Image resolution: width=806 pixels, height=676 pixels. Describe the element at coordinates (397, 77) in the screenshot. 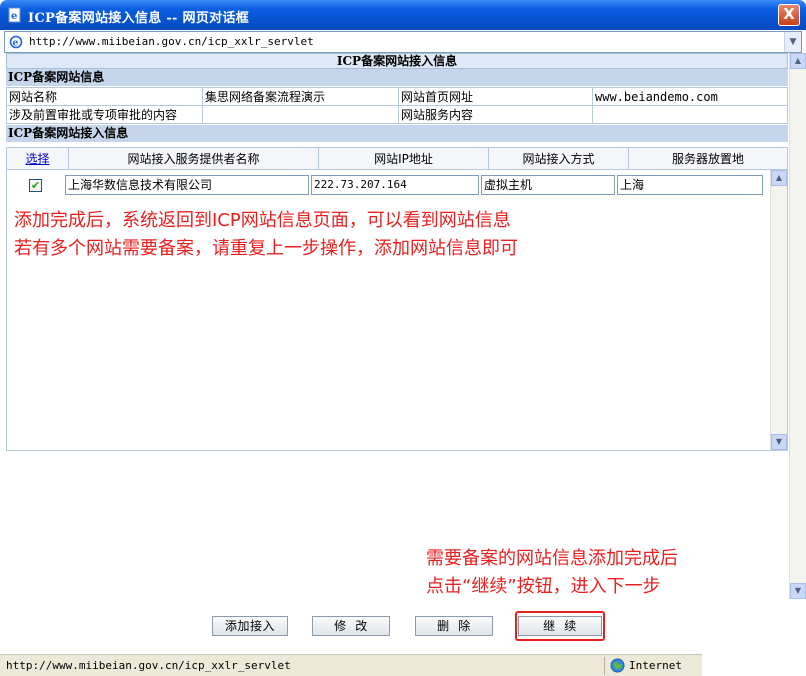

I see `site-info-header: ICP备案网站信息` at that location.